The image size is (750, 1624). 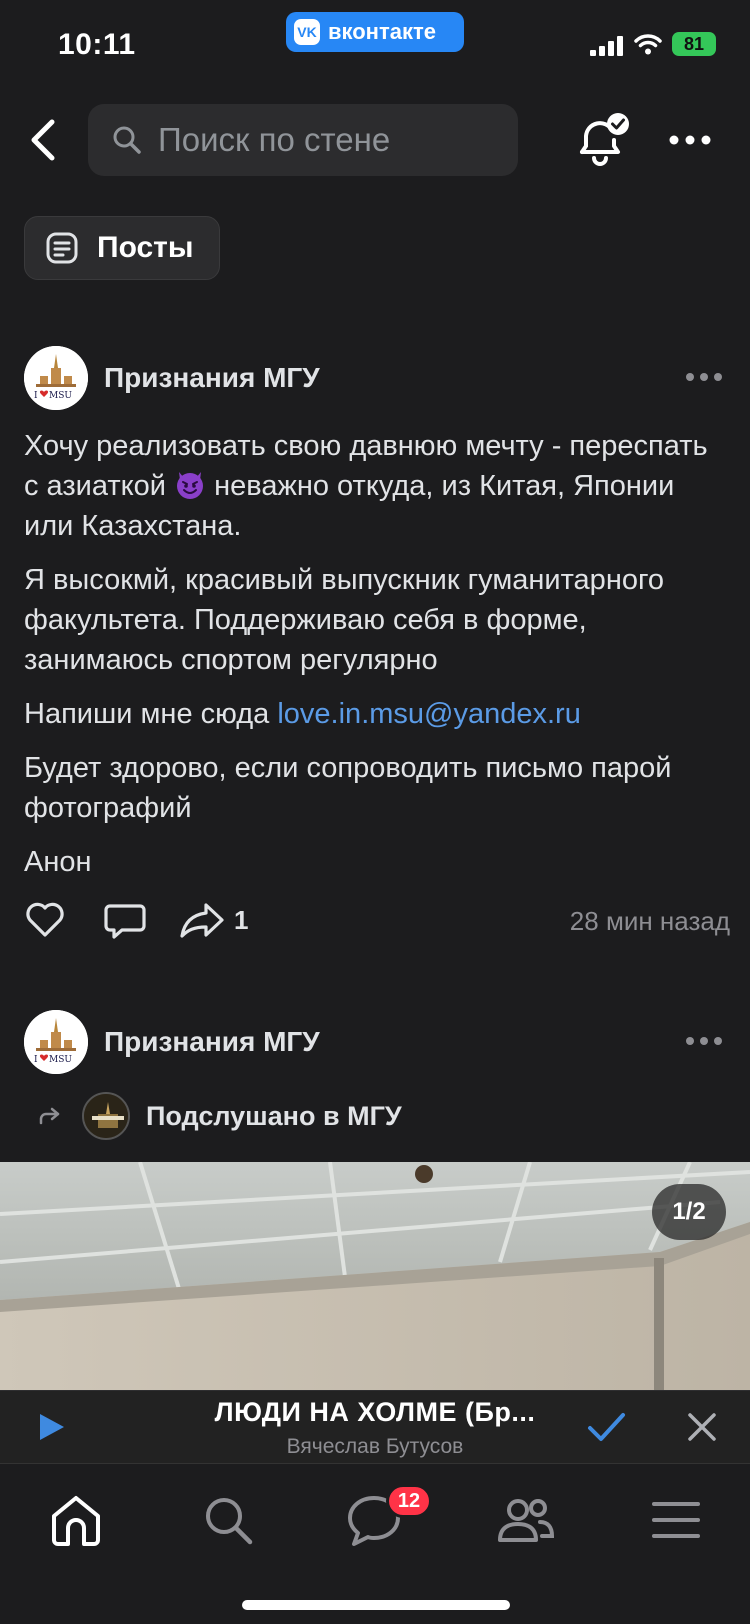 I want to click on repost-avatar, so click(x=106, y=1116).